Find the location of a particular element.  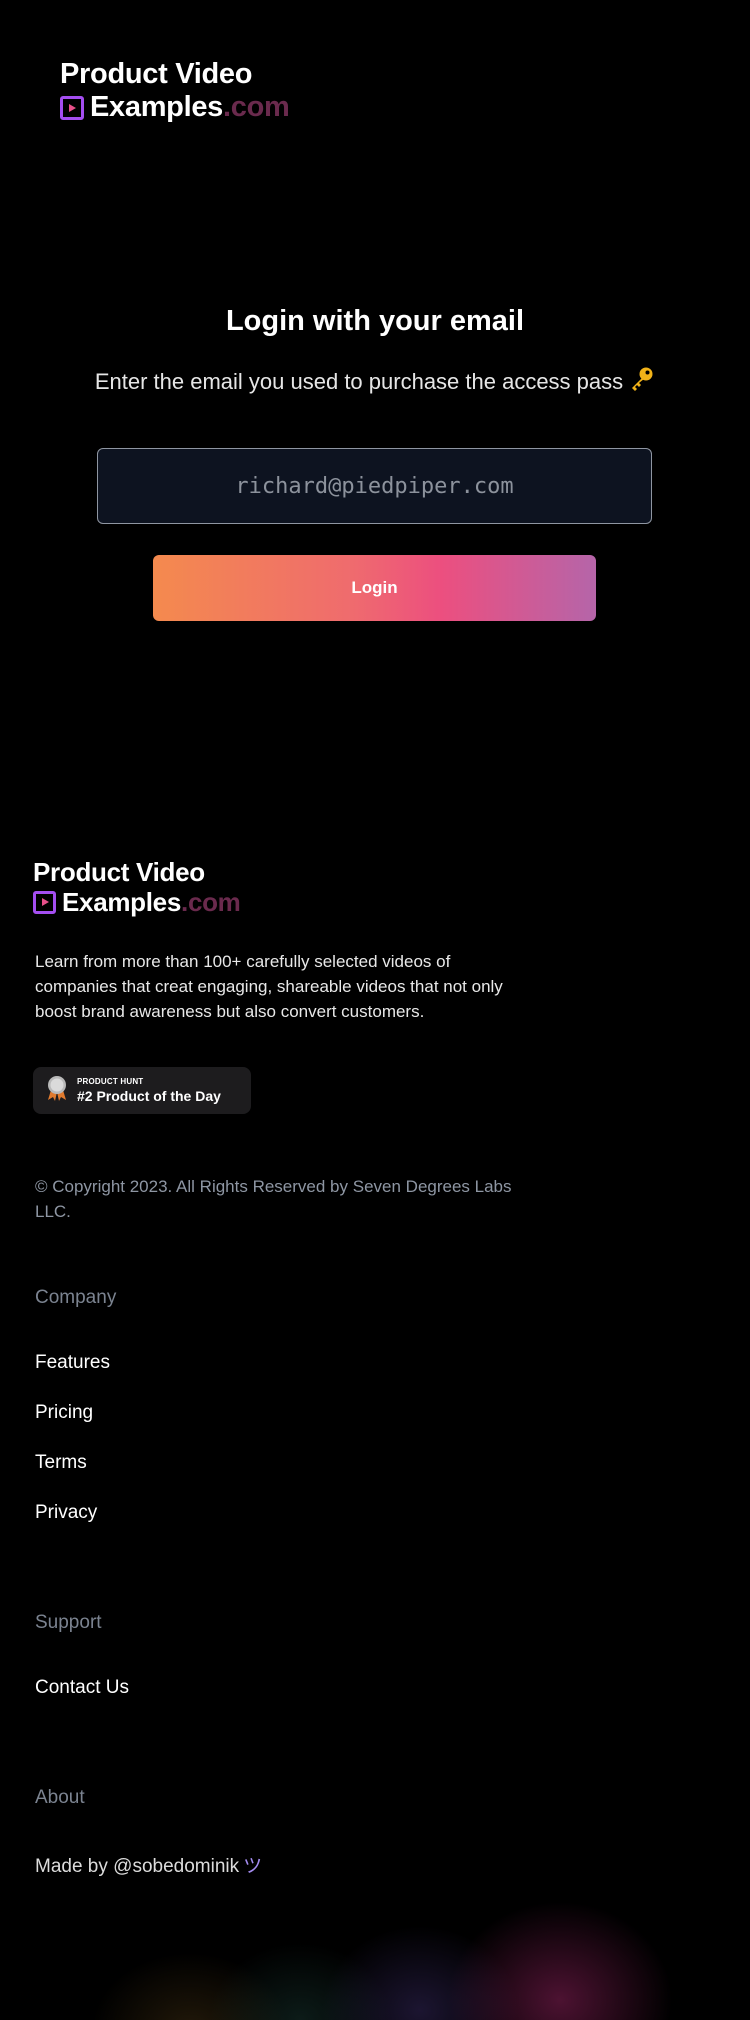

badge-main-text: #2 Product of the Day is located at coordinates (149, 1096).